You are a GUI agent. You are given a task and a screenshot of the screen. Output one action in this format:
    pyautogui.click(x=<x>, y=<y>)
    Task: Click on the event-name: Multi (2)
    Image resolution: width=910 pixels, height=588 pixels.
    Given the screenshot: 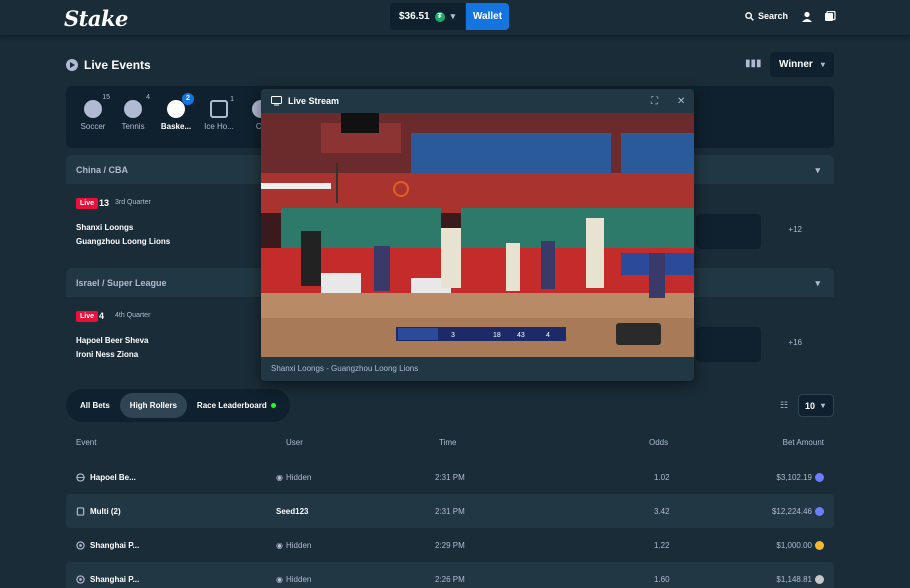 What is the action you would take?
    pyautogui.click(x=105, y=511)
    